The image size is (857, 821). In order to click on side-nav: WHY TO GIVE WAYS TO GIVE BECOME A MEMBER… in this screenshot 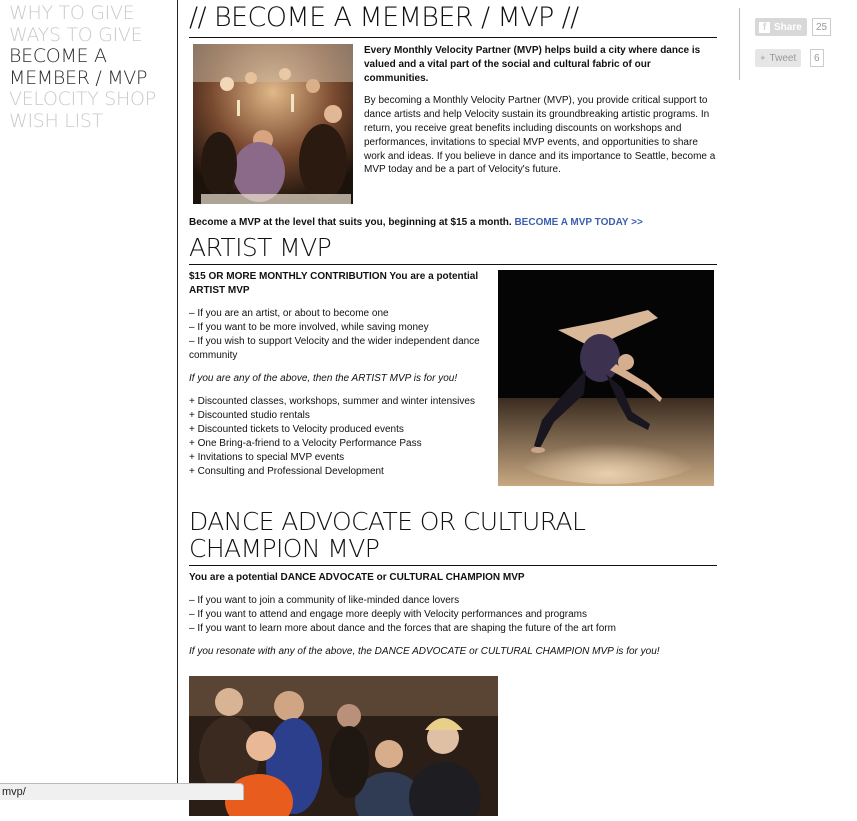, I will do `click(91, 67)`.